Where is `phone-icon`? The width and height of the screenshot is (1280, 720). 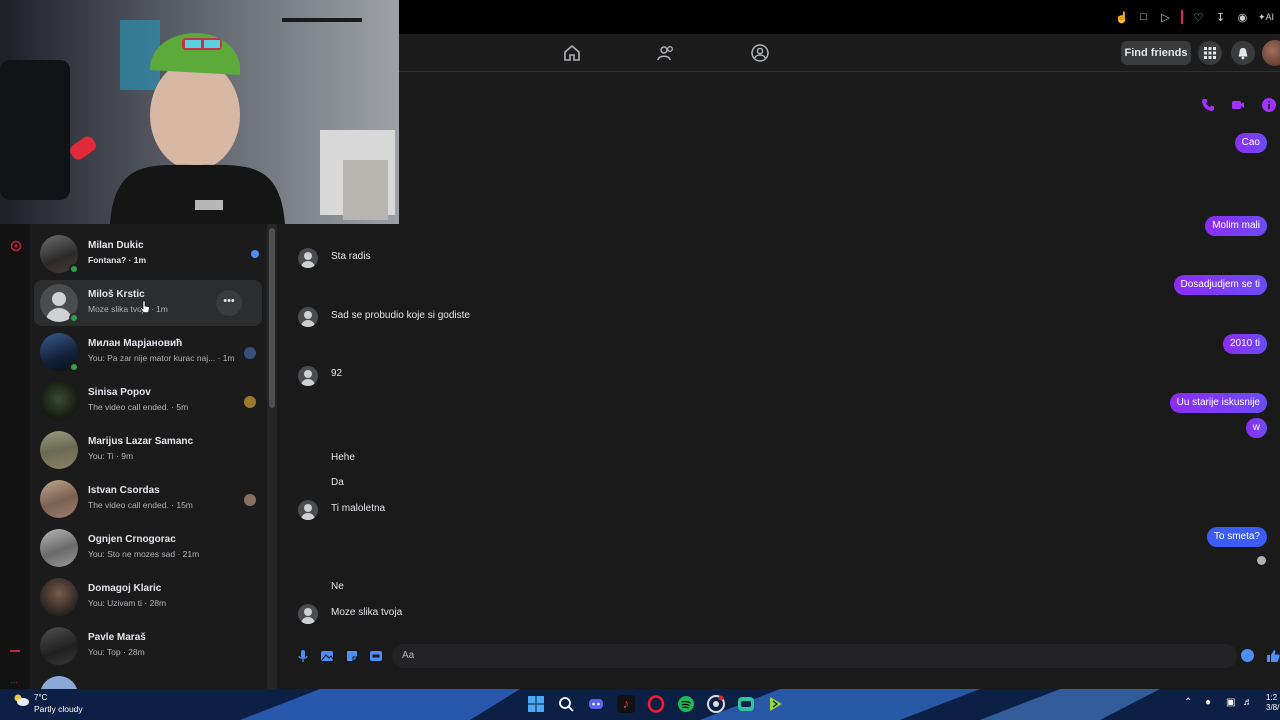
phone-icon is located at coordinates (1208, 105).